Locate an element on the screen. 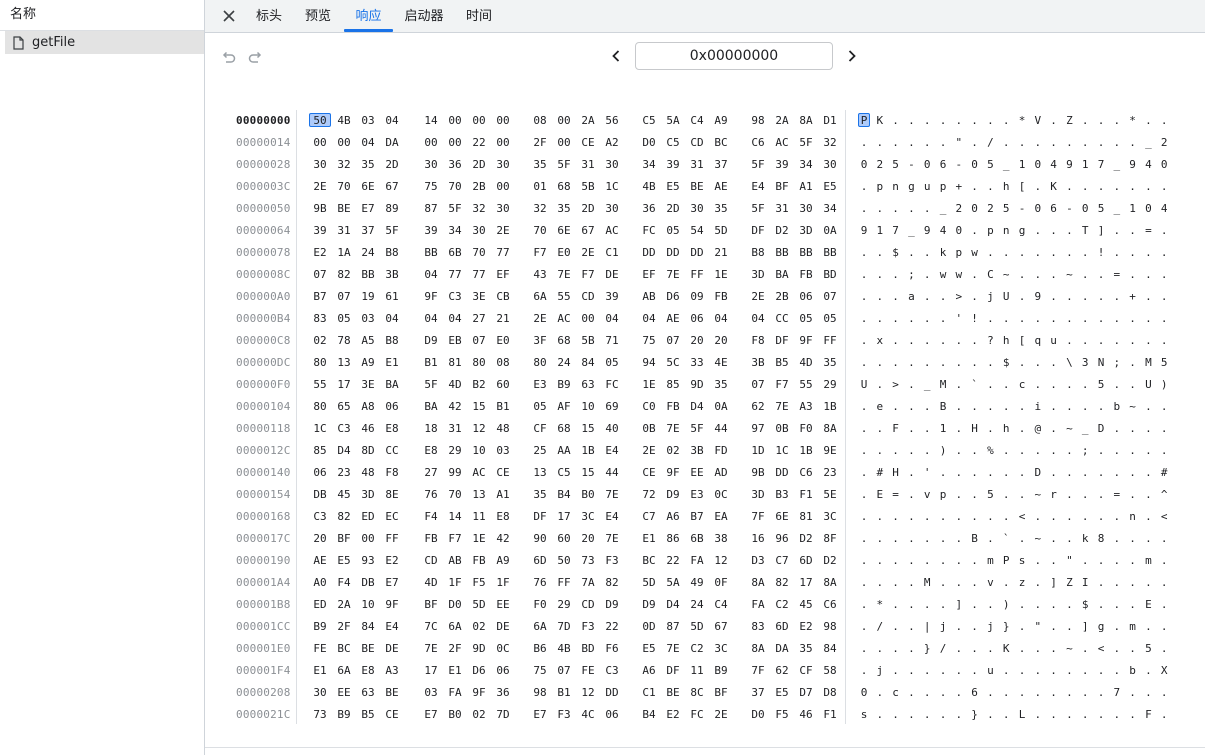 This screenshot has width=1205, height=755. hex-byte: A0 is located at coordinates (320, 583).